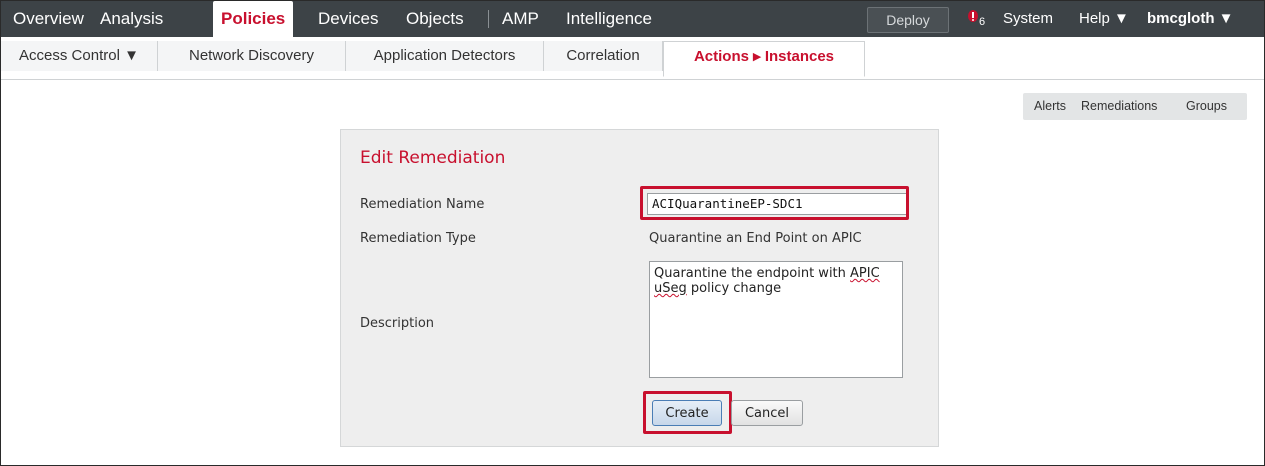 The image size is (1265, 466). What do you see at coordinates (973, 18) in the screenshot?
I see `alert-icon` at bounding box center [973, 18].